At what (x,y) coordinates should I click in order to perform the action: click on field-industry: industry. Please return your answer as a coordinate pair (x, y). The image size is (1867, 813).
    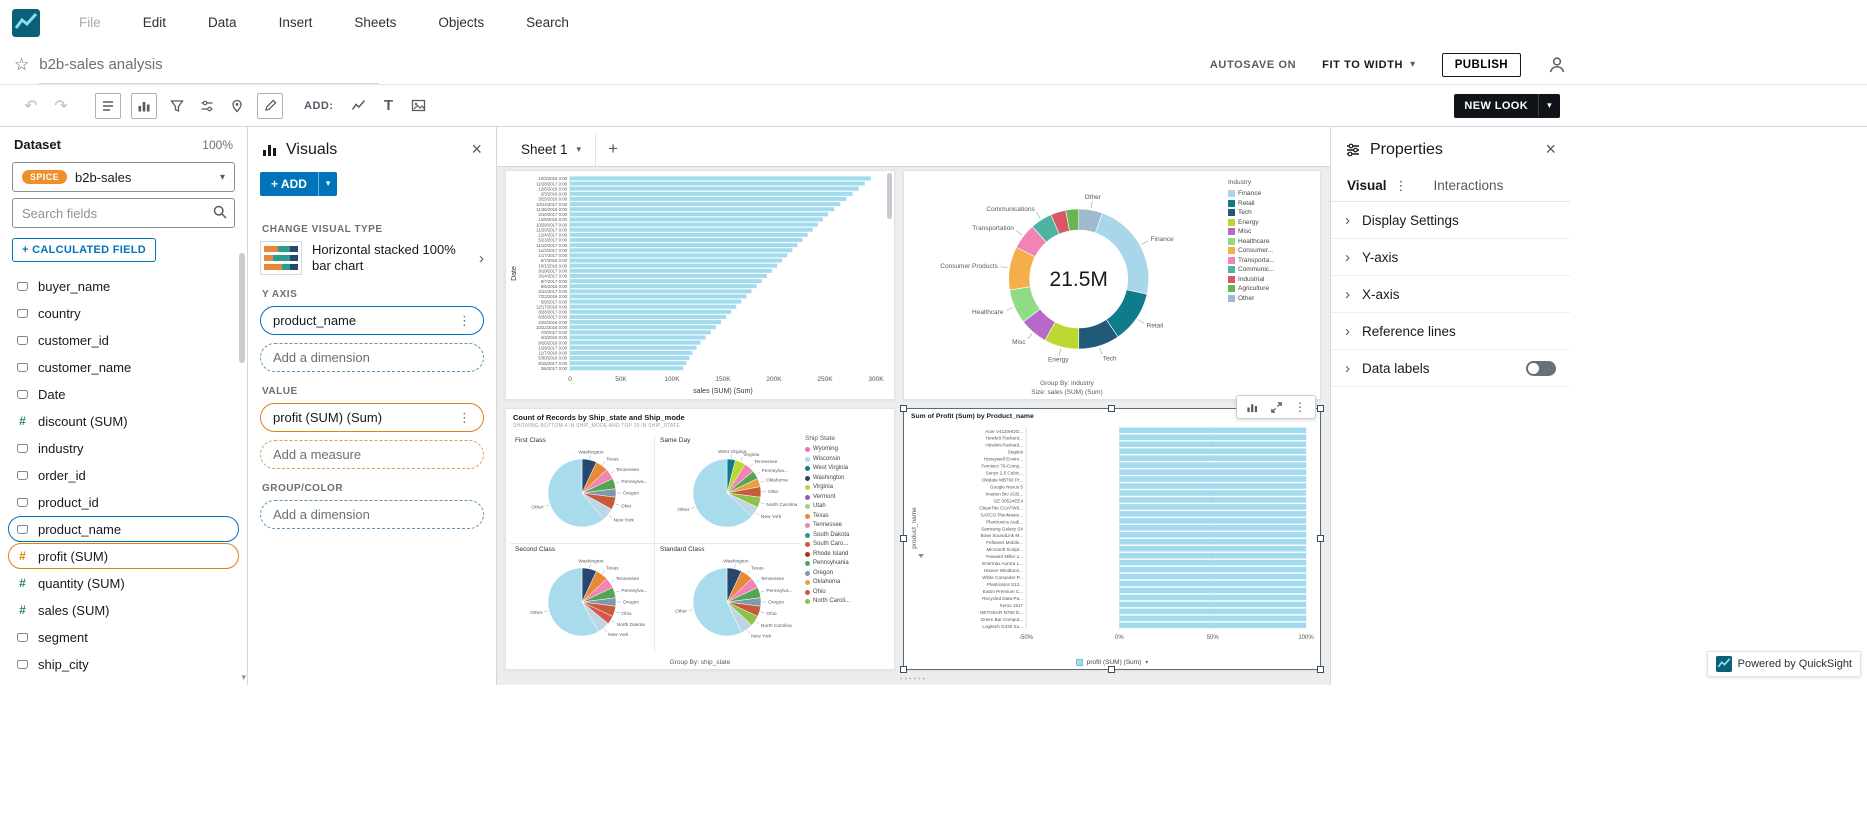
    Looking at the image, I should click on (123, 448).